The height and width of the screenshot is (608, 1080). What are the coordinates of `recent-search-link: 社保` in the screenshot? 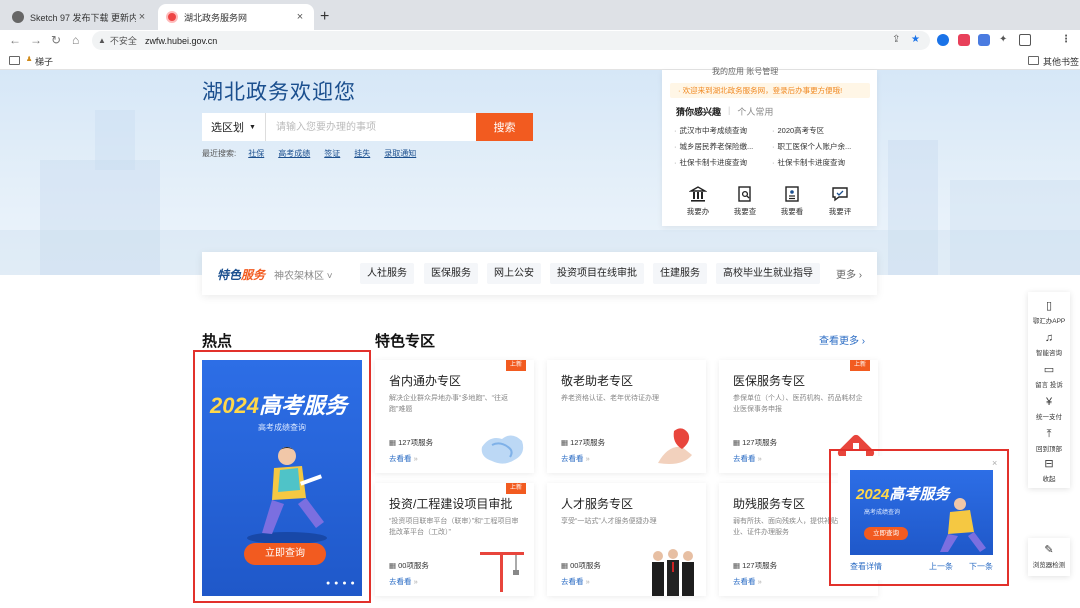 It's located at (256, 153).